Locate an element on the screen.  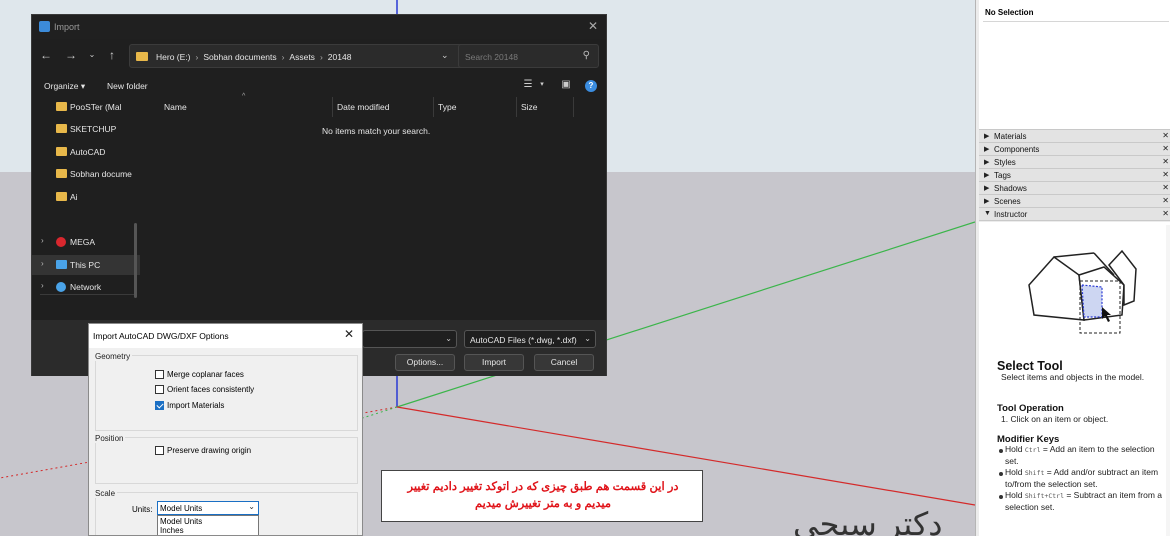
sidebar-scrollbar is located at coordinates (135, 260).